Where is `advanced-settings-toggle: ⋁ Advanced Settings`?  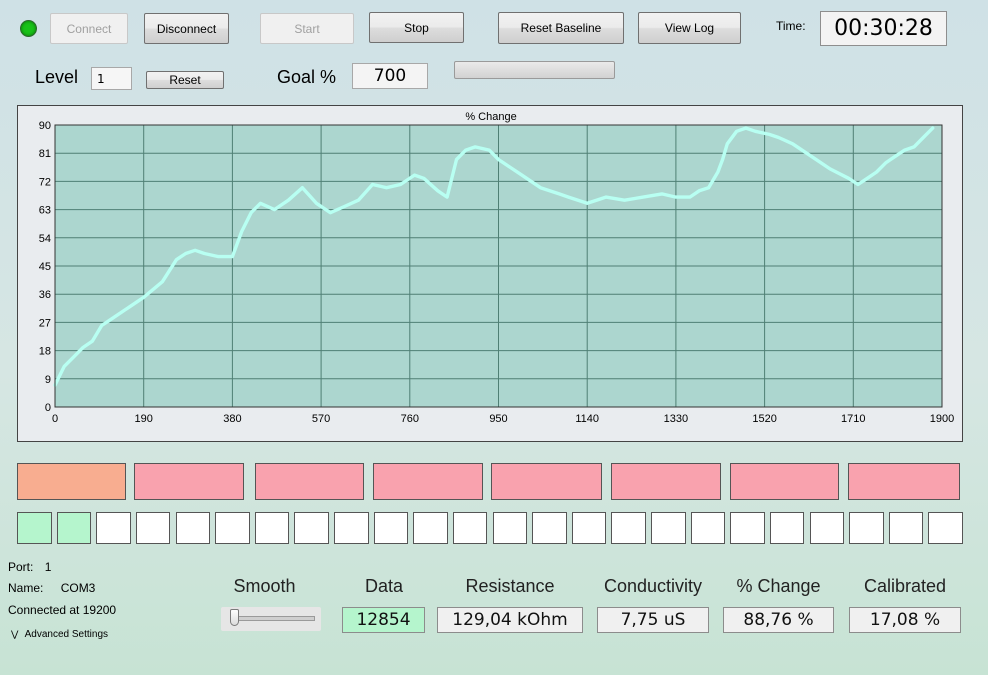 advanced-settings-toggle: ⋁ Advanced Settings is located at coordinates (59, 634).